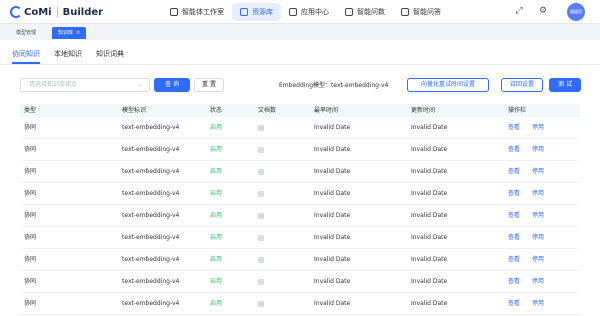 The width and height of the screenshot is (600, 316). What do you see at coordinates (576, 12) in the screenshot?
I see `avatar: 超级用` at bounding box center [576, 12].